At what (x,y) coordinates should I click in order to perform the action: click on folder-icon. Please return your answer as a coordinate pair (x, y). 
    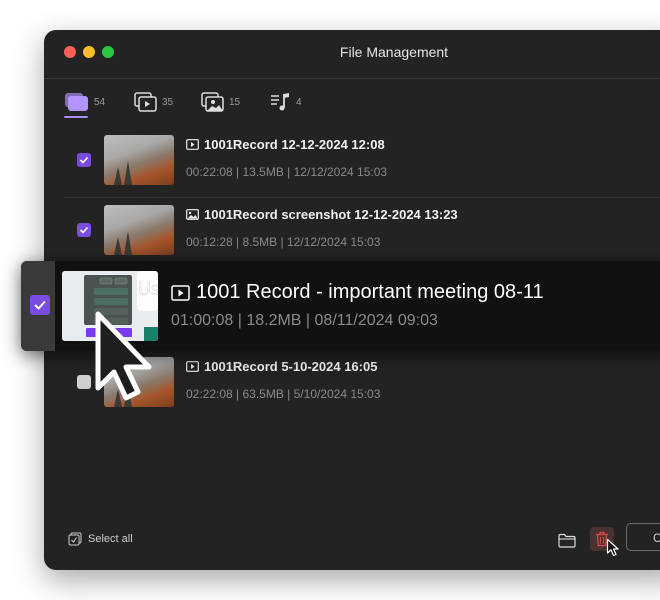
    Looking at the image, I should click on (567, 540).